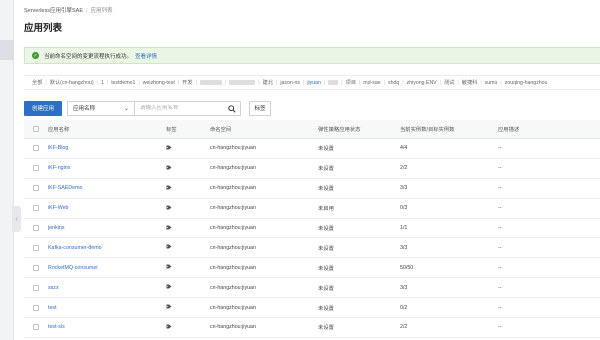 This screenshot has height=340, width=600. I want to click on table-row: iKF-SAEDemo cn-hangzhou:jiyuan 未设置 3/3 --, so click(312, 189).